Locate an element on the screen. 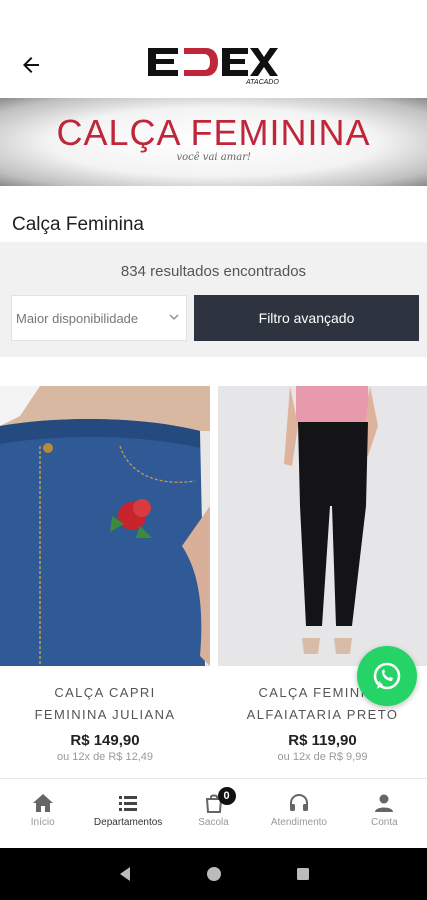 This screenshot has height=900, width=427. sort-select: Maior disponibilidade is located at coordinates (99, 318).